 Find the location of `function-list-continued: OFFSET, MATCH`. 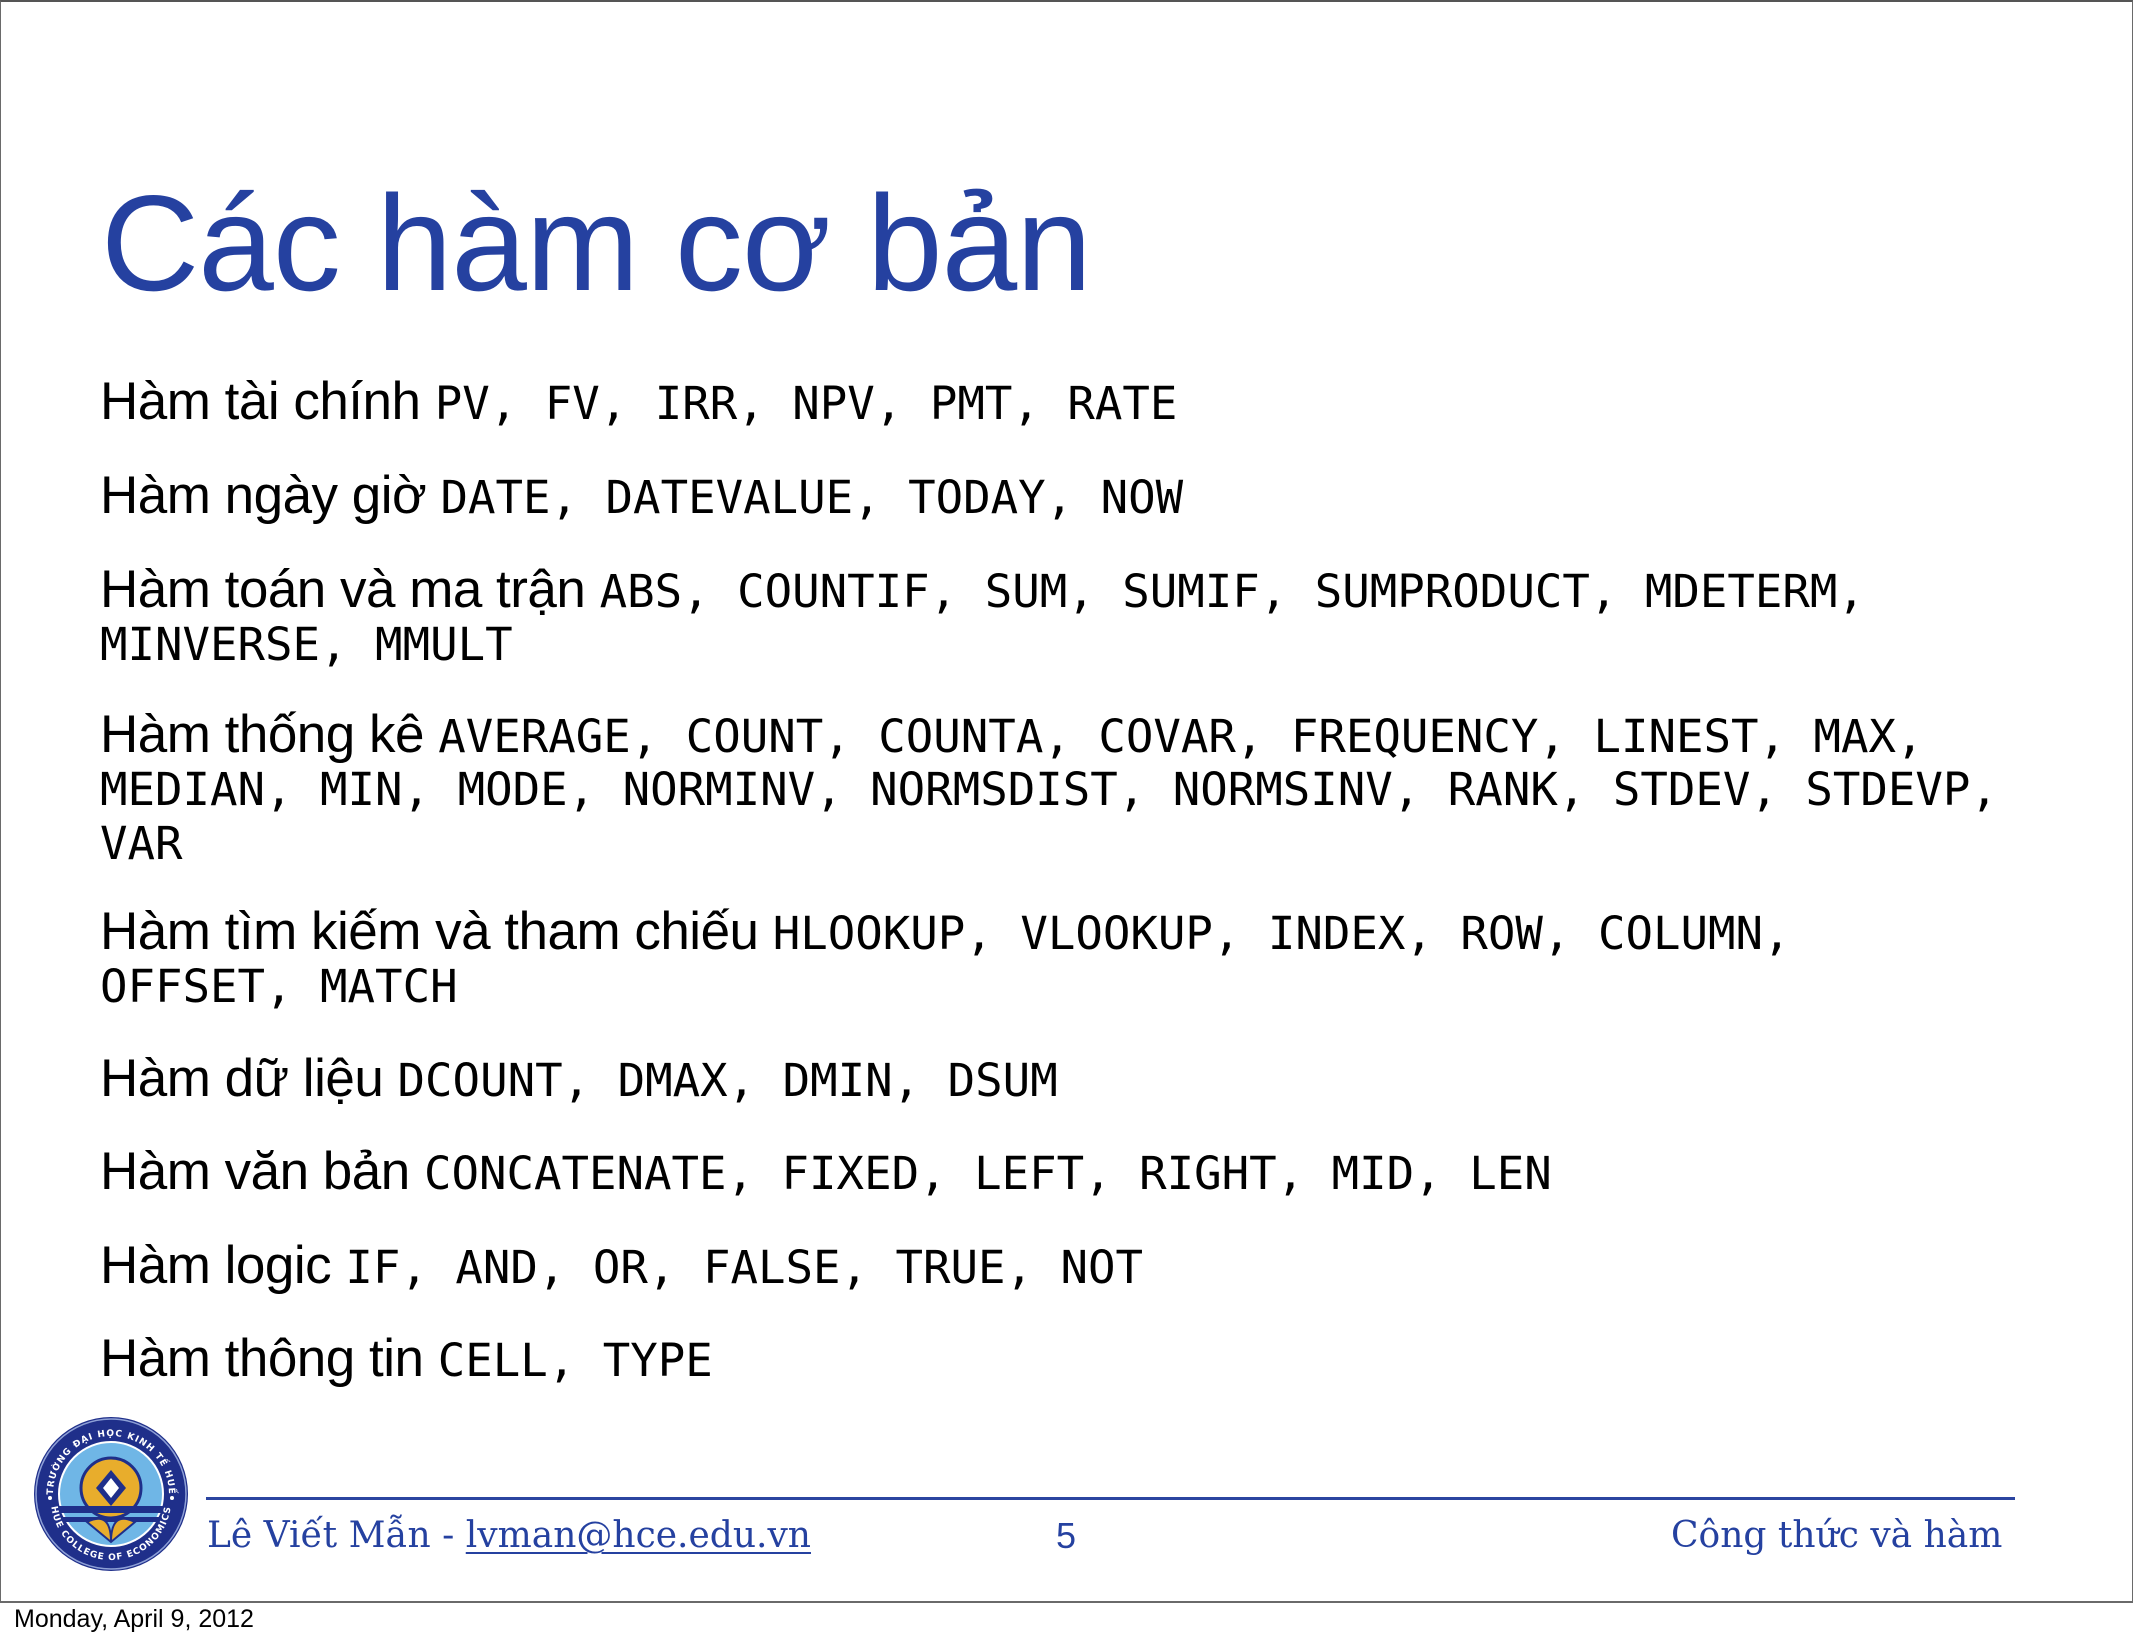

function-list-continued: OFFSET, MATCH is located at coordinates (279, 986).